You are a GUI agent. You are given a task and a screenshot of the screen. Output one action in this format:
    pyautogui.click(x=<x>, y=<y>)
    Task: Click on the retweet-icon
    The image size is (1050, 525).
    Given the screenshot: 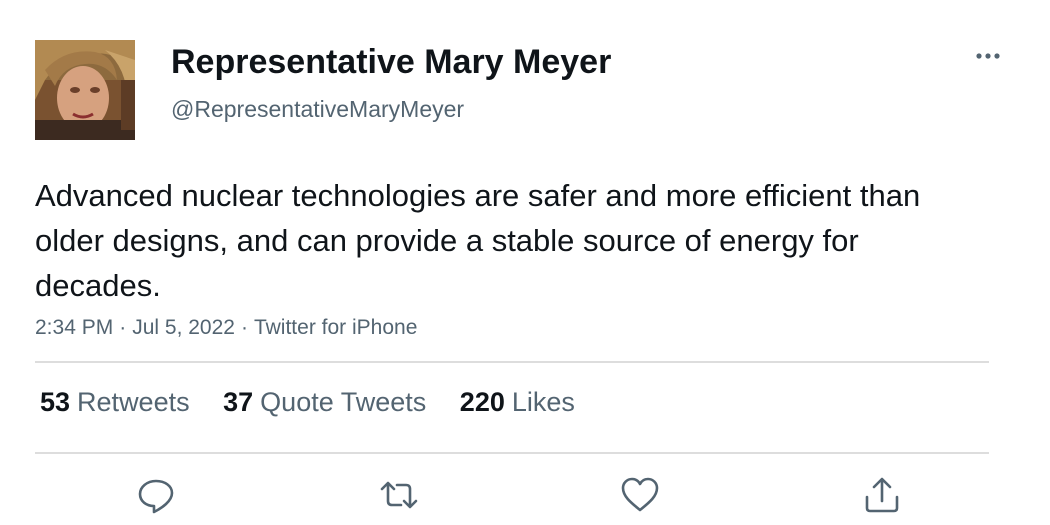 What is the action you would take?
    pyautogui.click(x=399, y=495)
    